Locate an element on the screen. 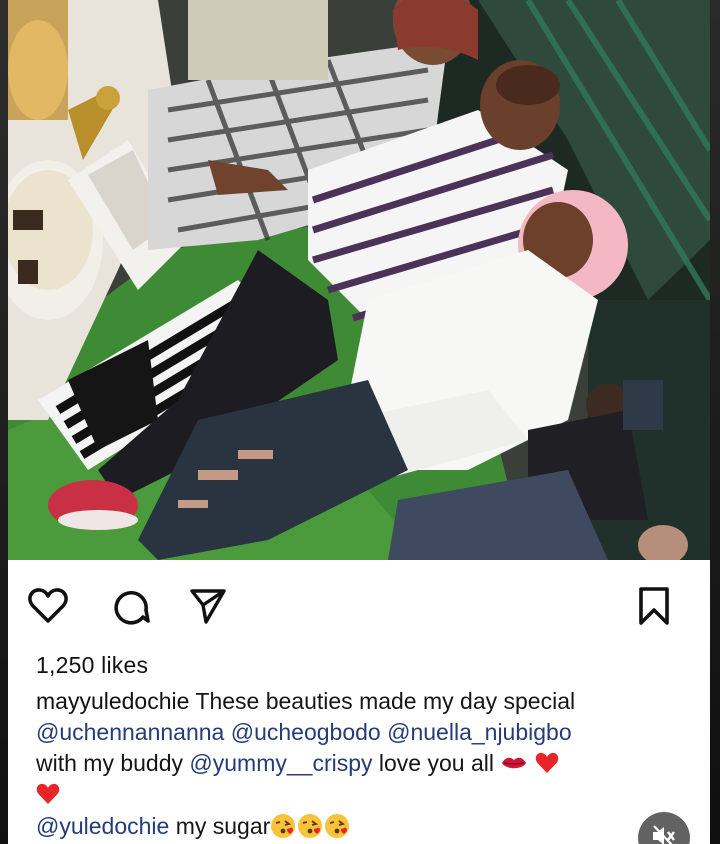  kiss-mark-icon is located at coordinates (514, 759).